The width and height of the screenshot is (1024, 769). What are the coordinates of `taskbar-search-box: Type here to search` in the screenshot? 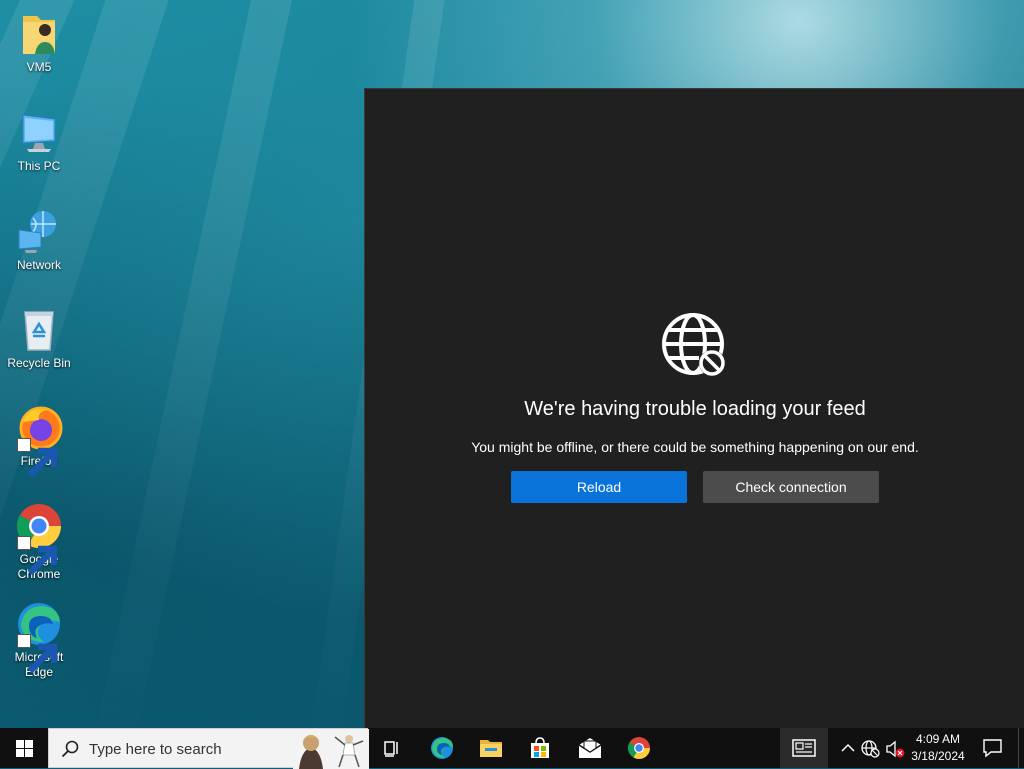 It's located at (208, 748).